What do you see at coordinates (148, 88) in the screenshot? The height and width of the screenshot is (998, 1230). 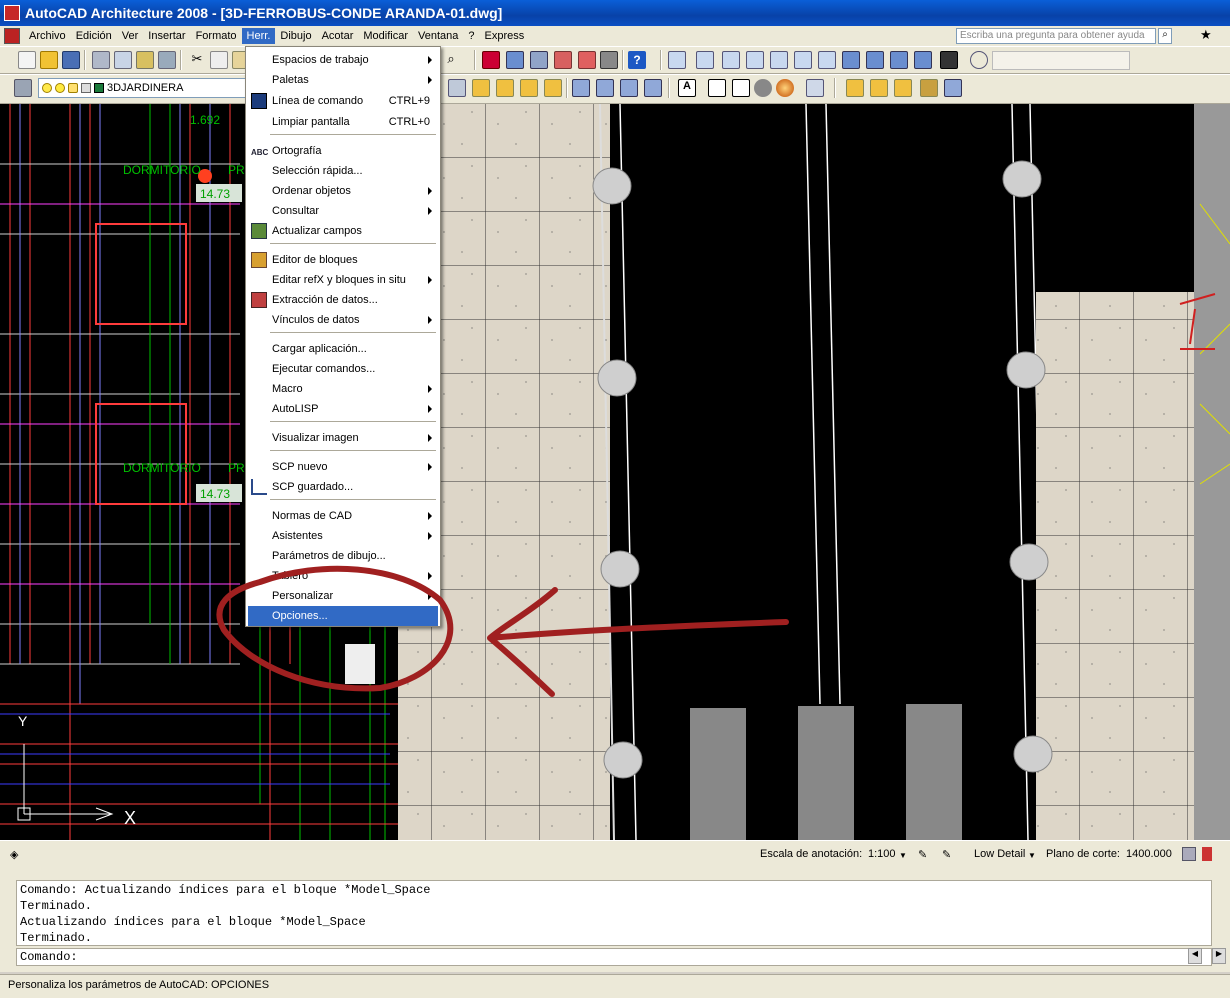 I see `layer-dropdown: 3DJARDINERA` at bounding box center [148, 88].